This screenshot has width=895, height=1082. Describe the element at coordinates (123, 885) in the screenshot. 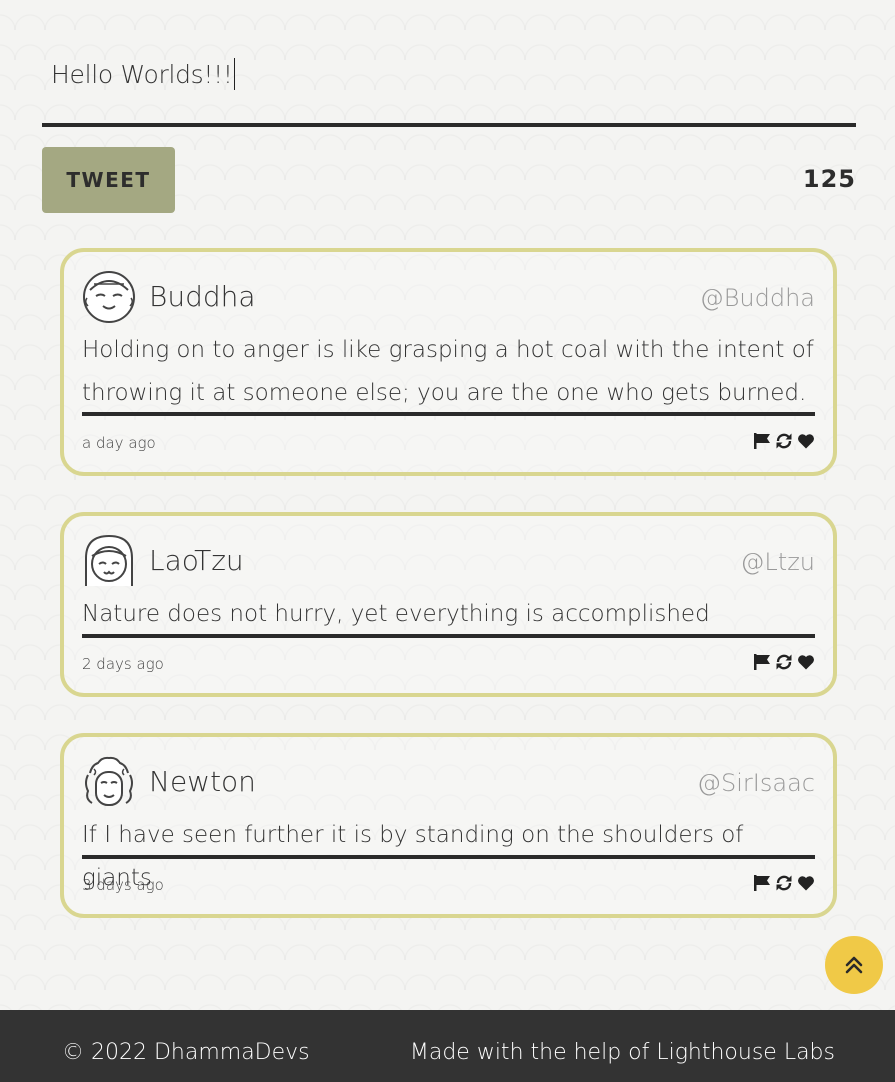

I see `tweet-timestamp: 3 days ago` at that location.